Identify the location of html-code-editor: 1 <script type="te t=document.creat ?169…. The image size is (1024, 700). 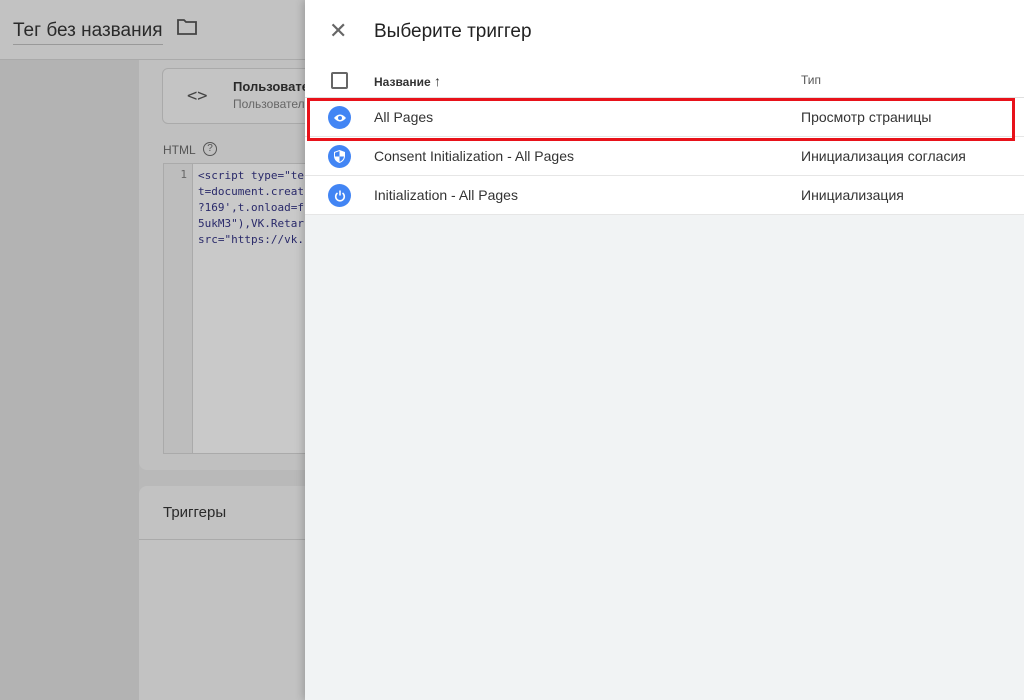
(243, 308).